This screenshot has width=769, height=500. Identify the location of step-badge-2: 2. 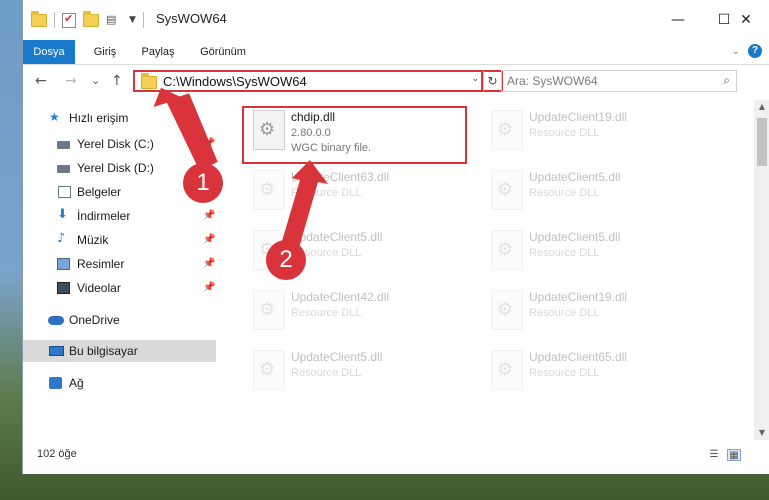
(286, 260).